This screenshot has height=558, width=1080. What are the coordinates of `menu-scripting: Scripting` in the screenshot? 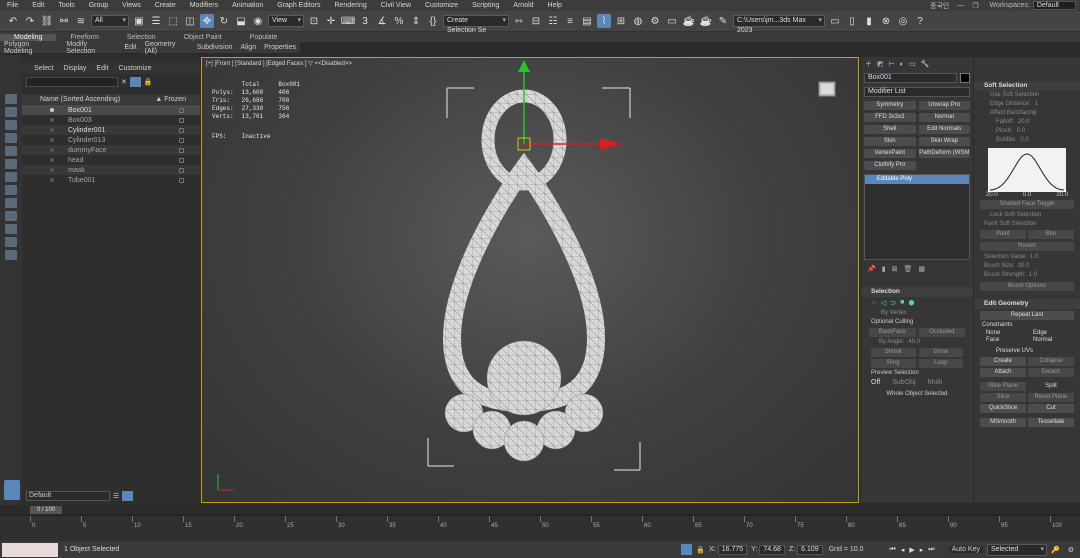 It's located at (485, 5).